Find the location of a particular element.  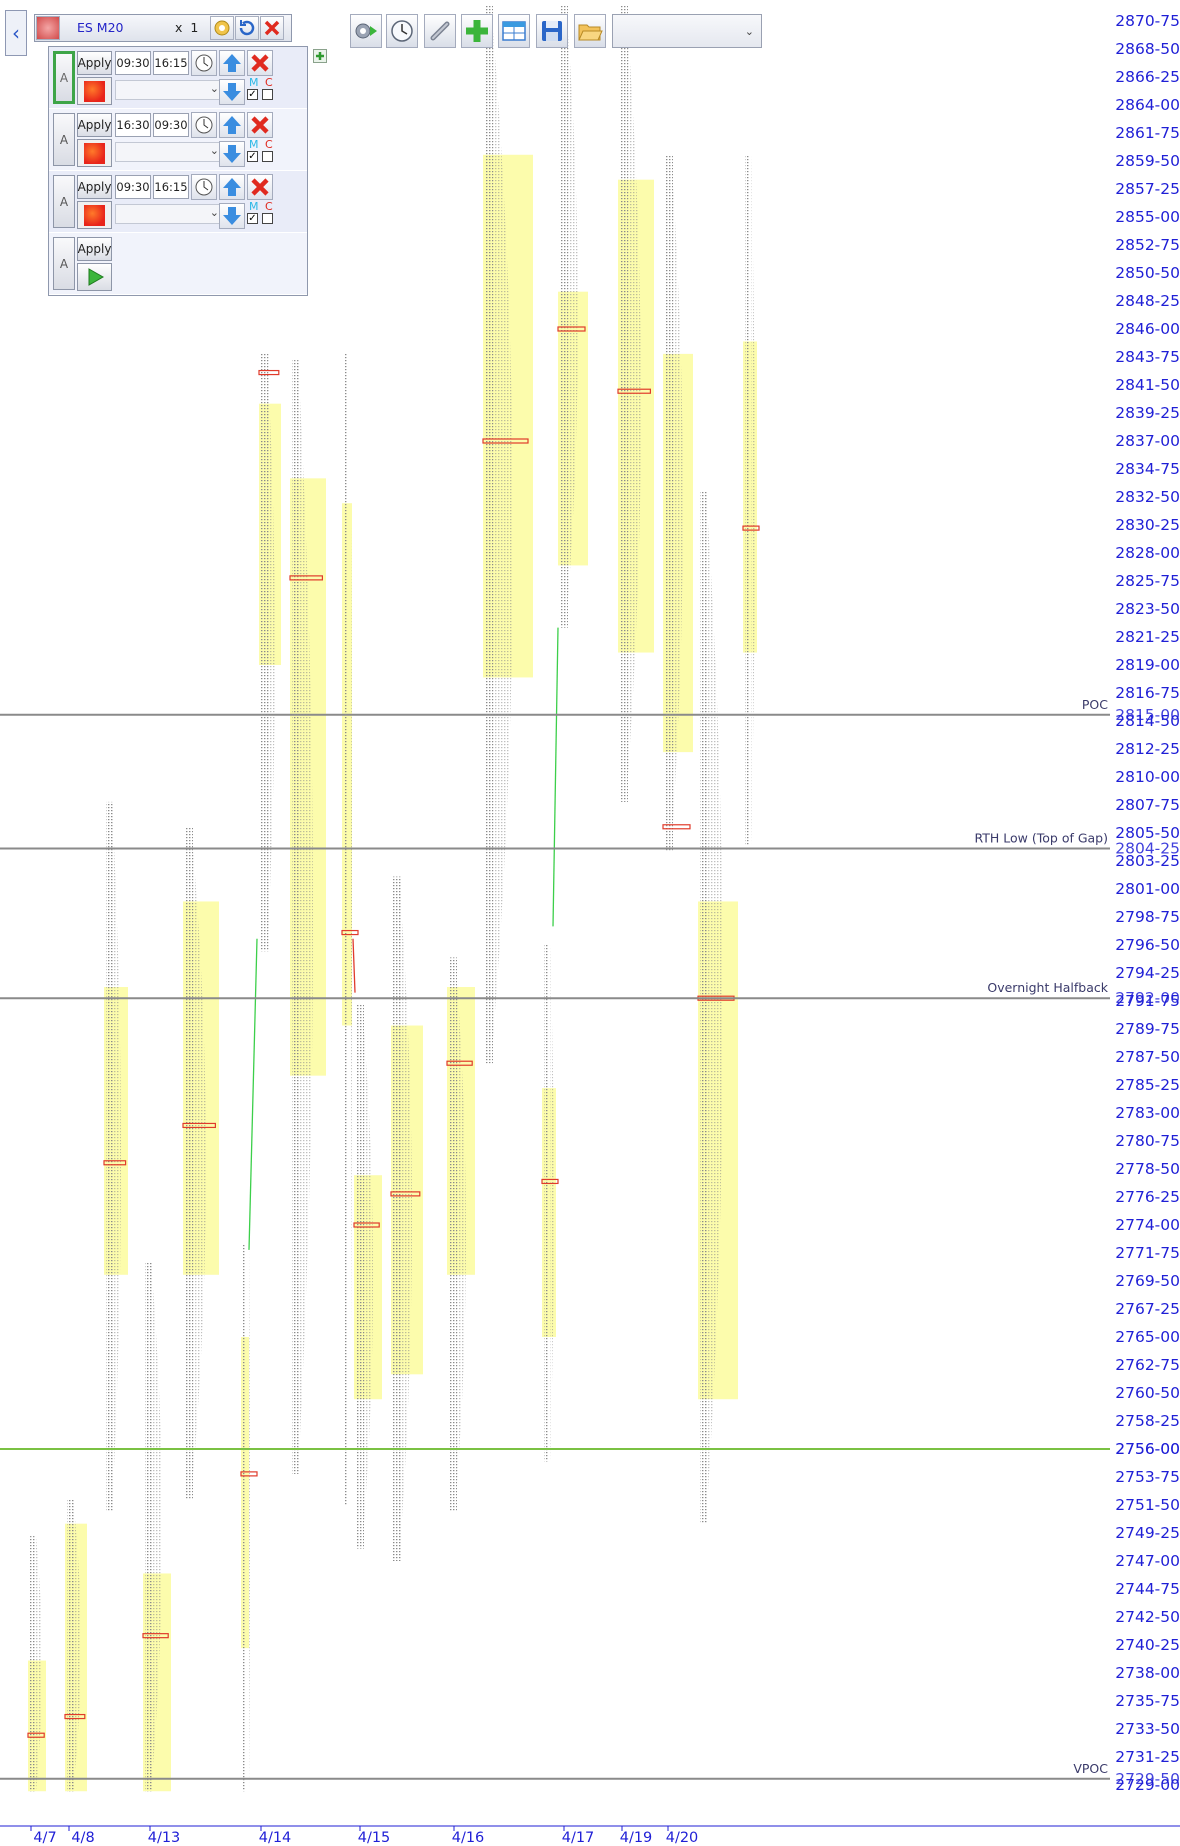

date-tick-label: 4/8 is located at coordinates (82, 1838).